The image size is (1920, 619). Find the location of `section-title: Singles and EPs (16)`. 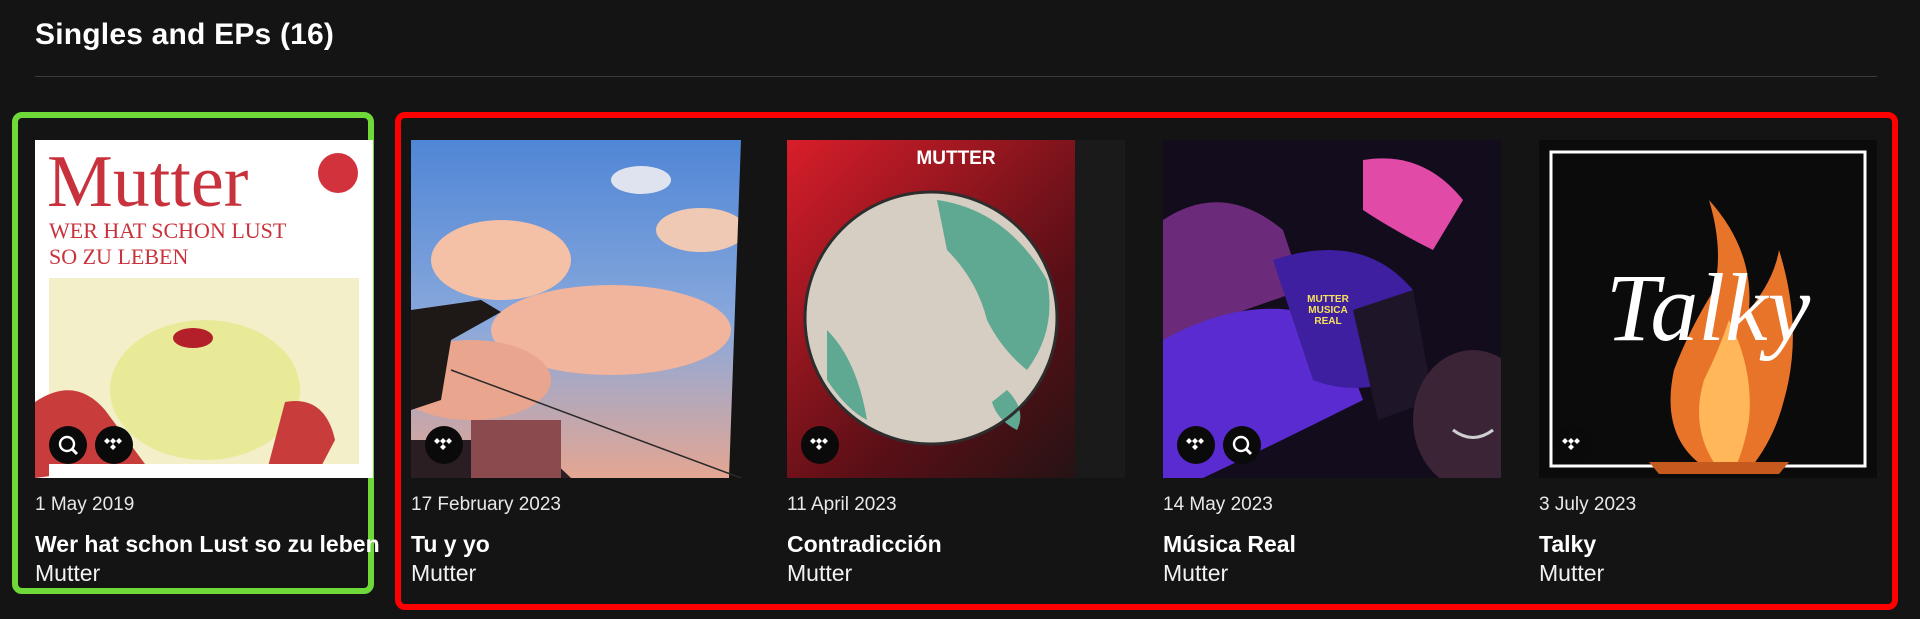

section-title: Singles and EPs (16) is located at coordinates (185, 34).